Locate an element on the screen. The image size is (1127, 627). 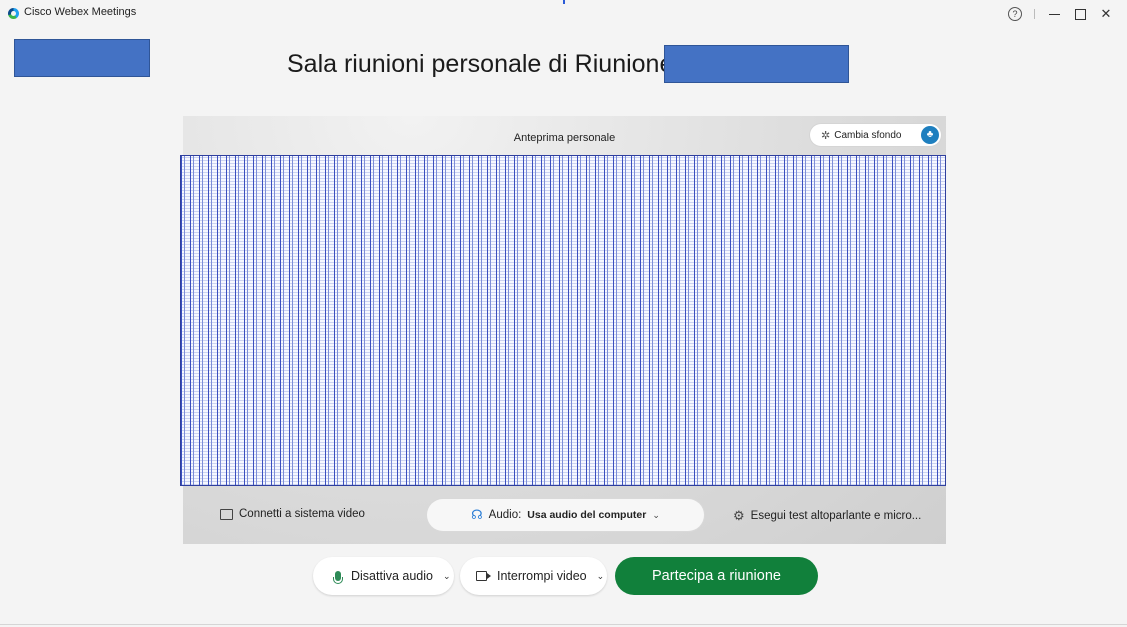
minimize-button is located at coordinates (1054, 14).